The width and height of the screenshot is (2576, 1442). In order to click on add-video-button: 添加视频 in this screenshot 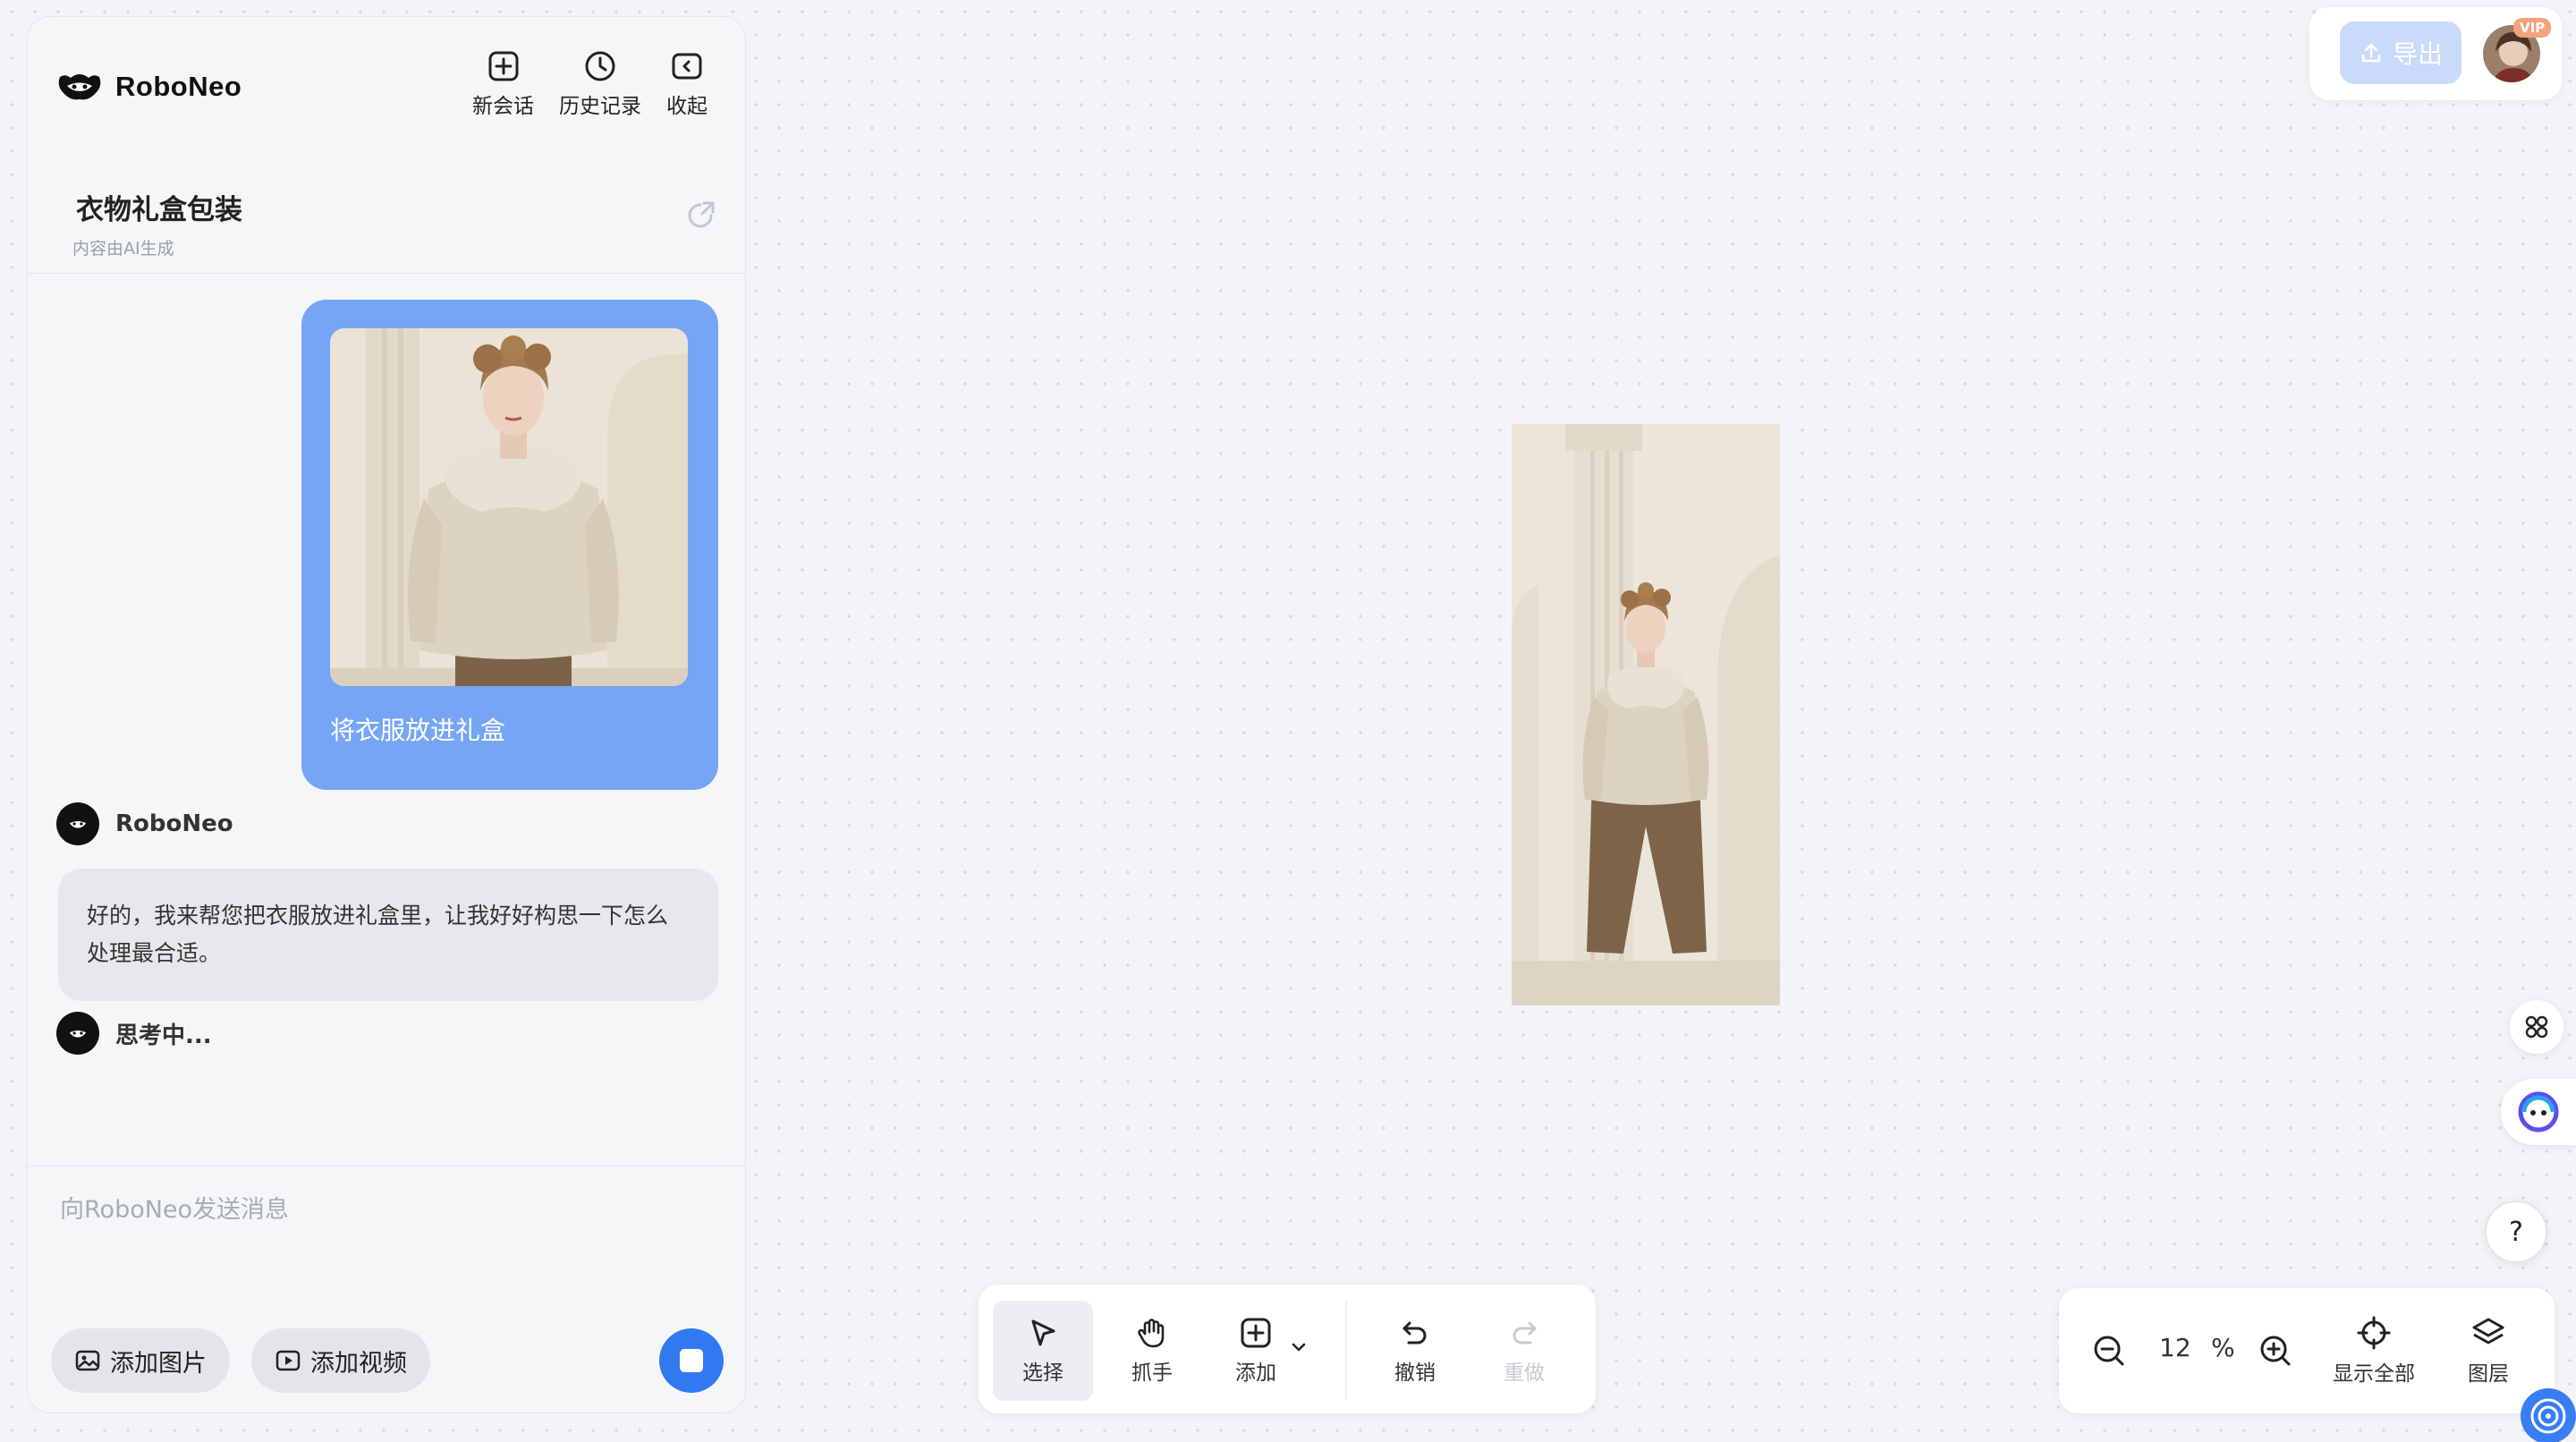, I will do `click(340, 1360)`.